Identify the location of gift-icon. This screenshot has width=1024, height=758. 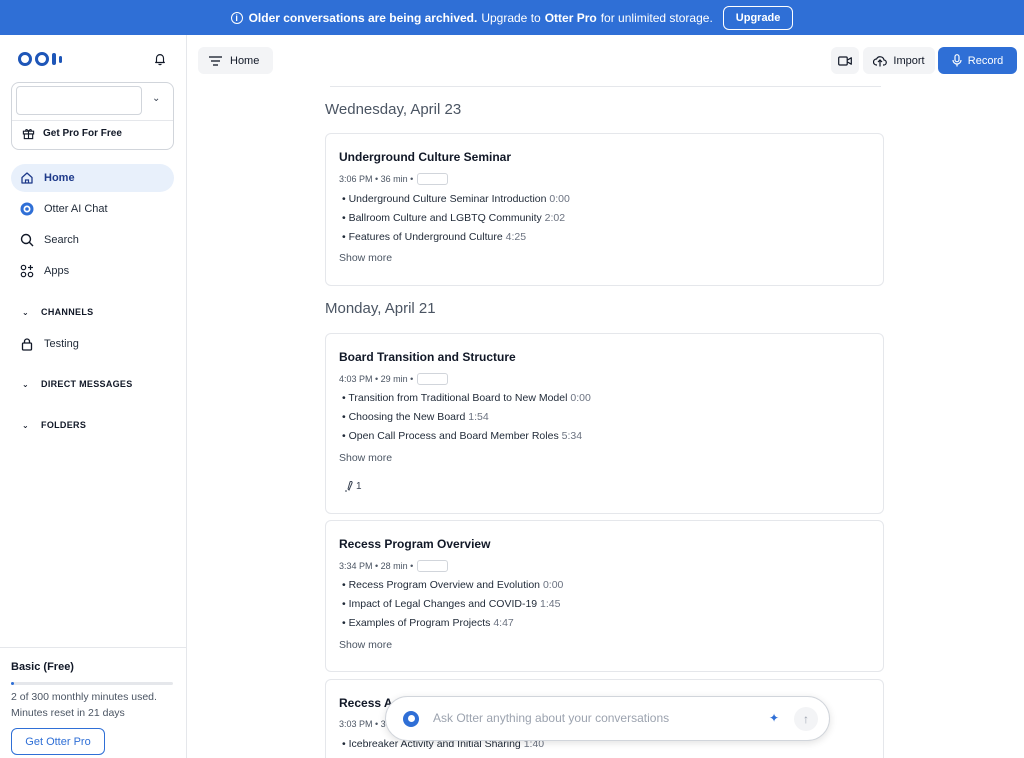
(28, 134).